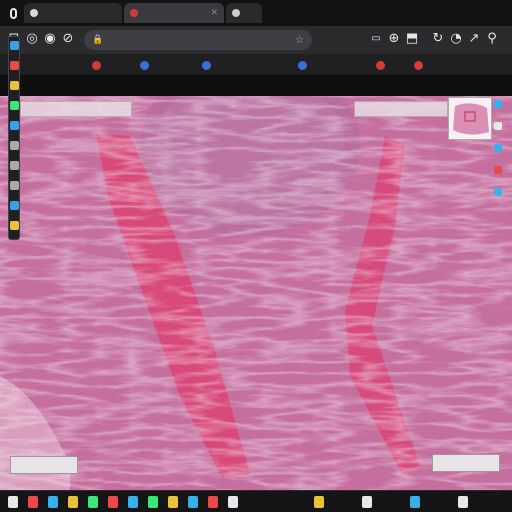  What do you see at coordinates (212, 13) in the screenshot?
I see `close-tab-icon: ✕` at bounding box center [212, 13].